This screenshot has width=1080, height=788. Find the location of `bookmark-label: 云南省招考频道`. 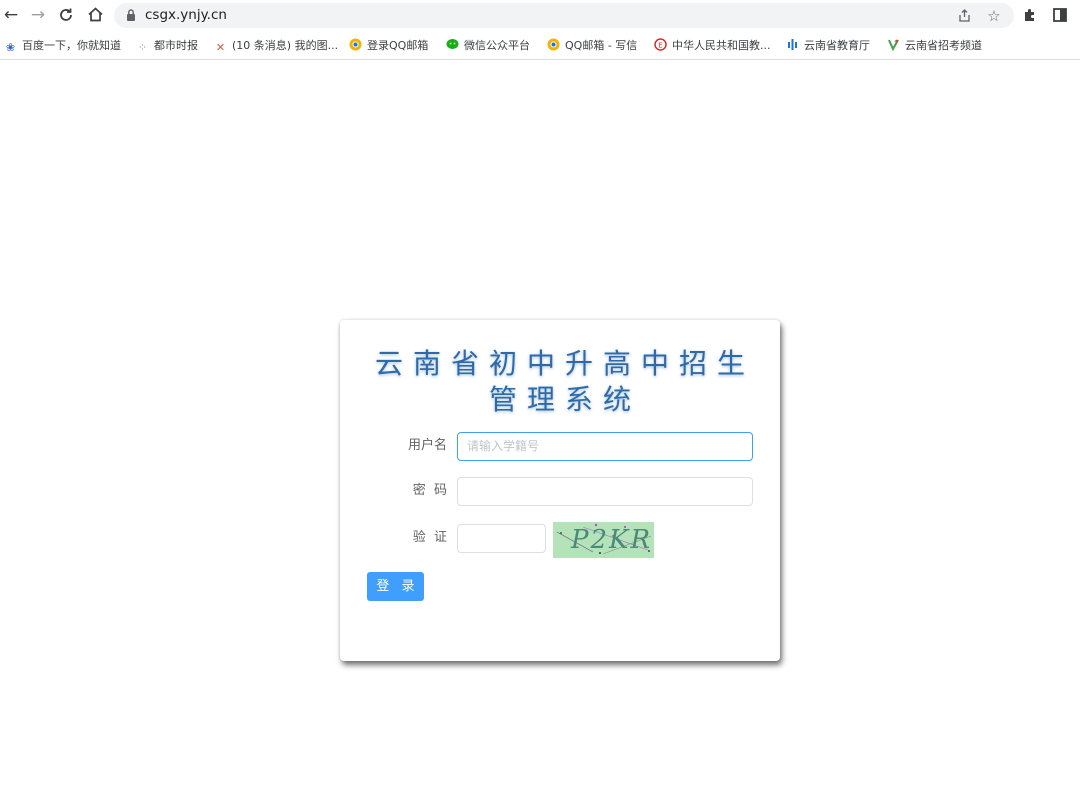

bookmark-label: 云南省招考频道 is located at coordinates (943, 45).